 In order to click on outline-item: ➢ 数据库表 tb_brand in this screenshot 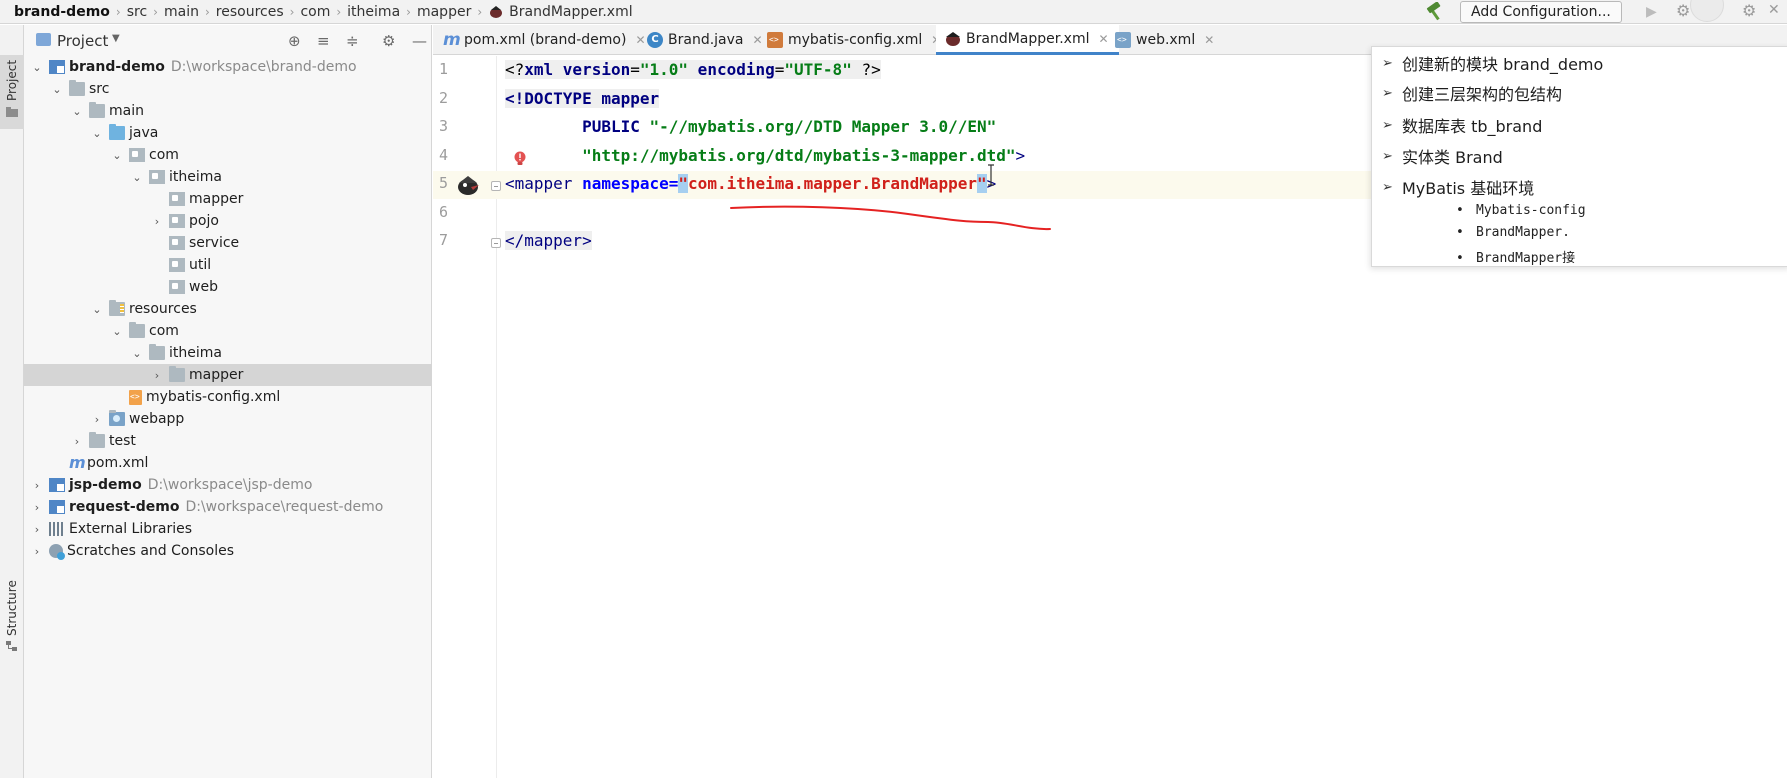, I will do `click(1462, 125)`.